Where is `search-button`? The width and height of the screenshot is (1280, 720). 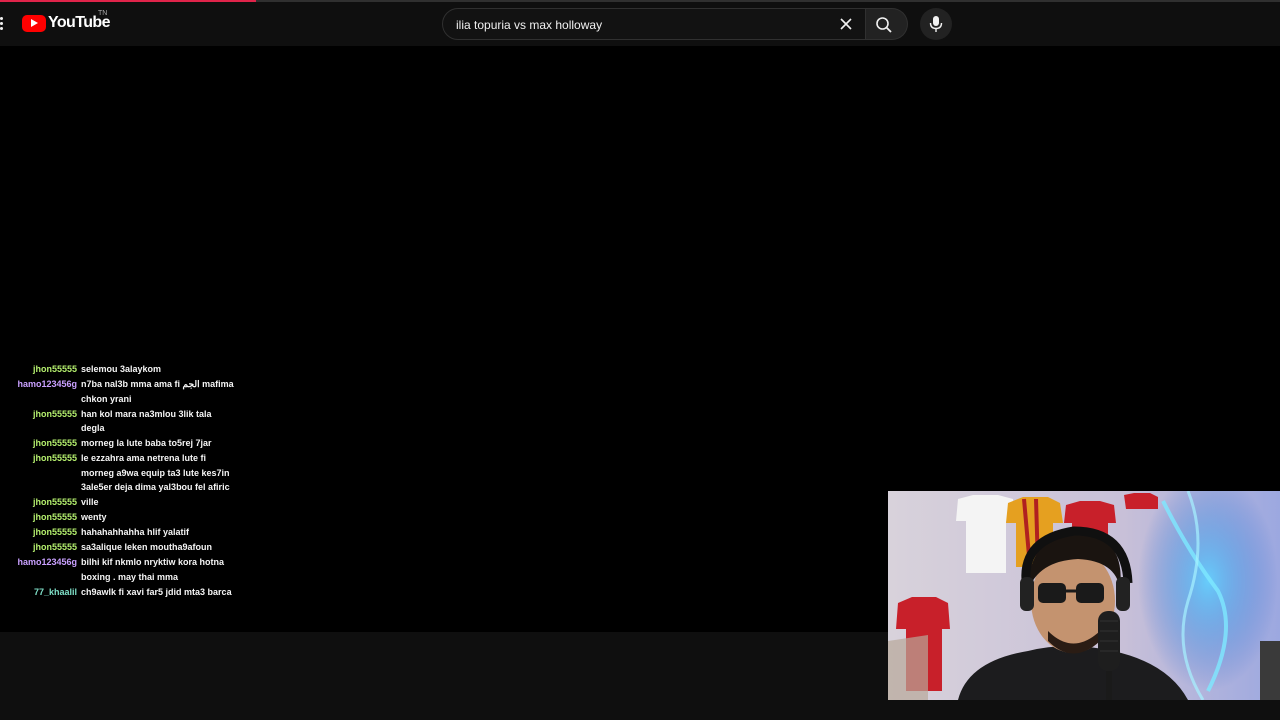 search-button is located at coordinates (887, 24).